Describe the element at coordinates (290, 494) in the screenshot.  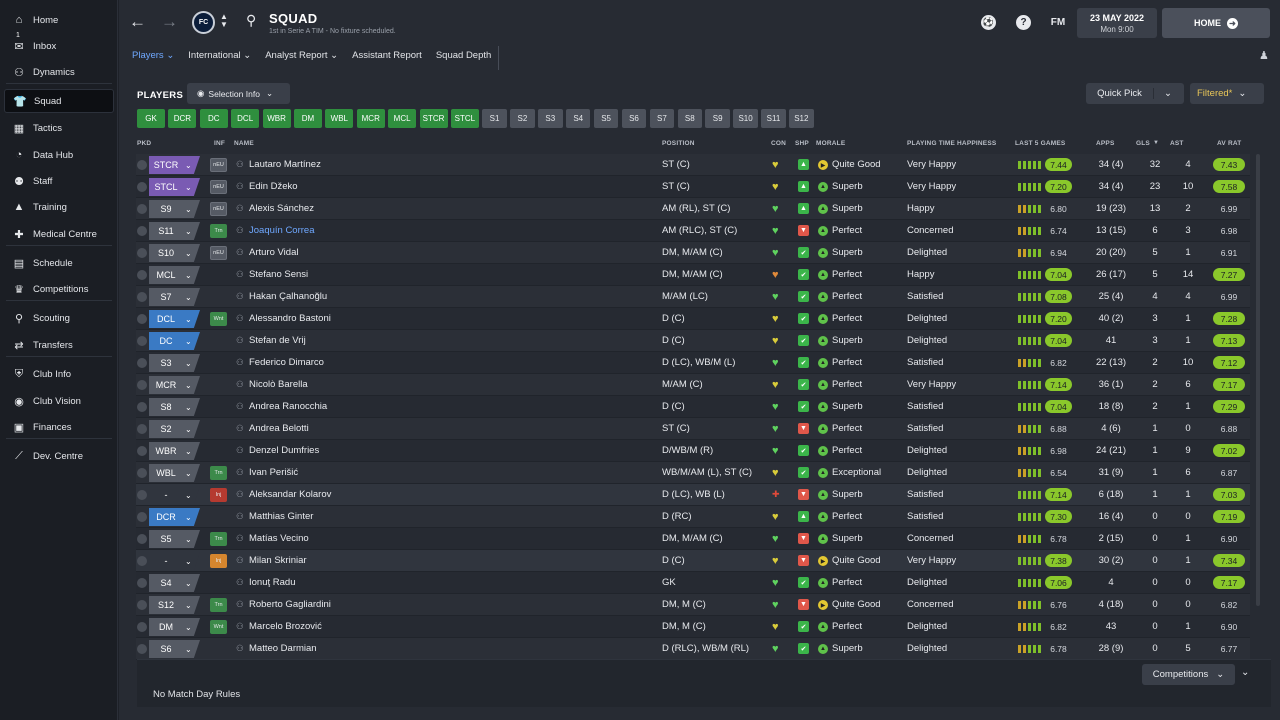
I see `player-name: Aleksandar Kolarov` at that location.